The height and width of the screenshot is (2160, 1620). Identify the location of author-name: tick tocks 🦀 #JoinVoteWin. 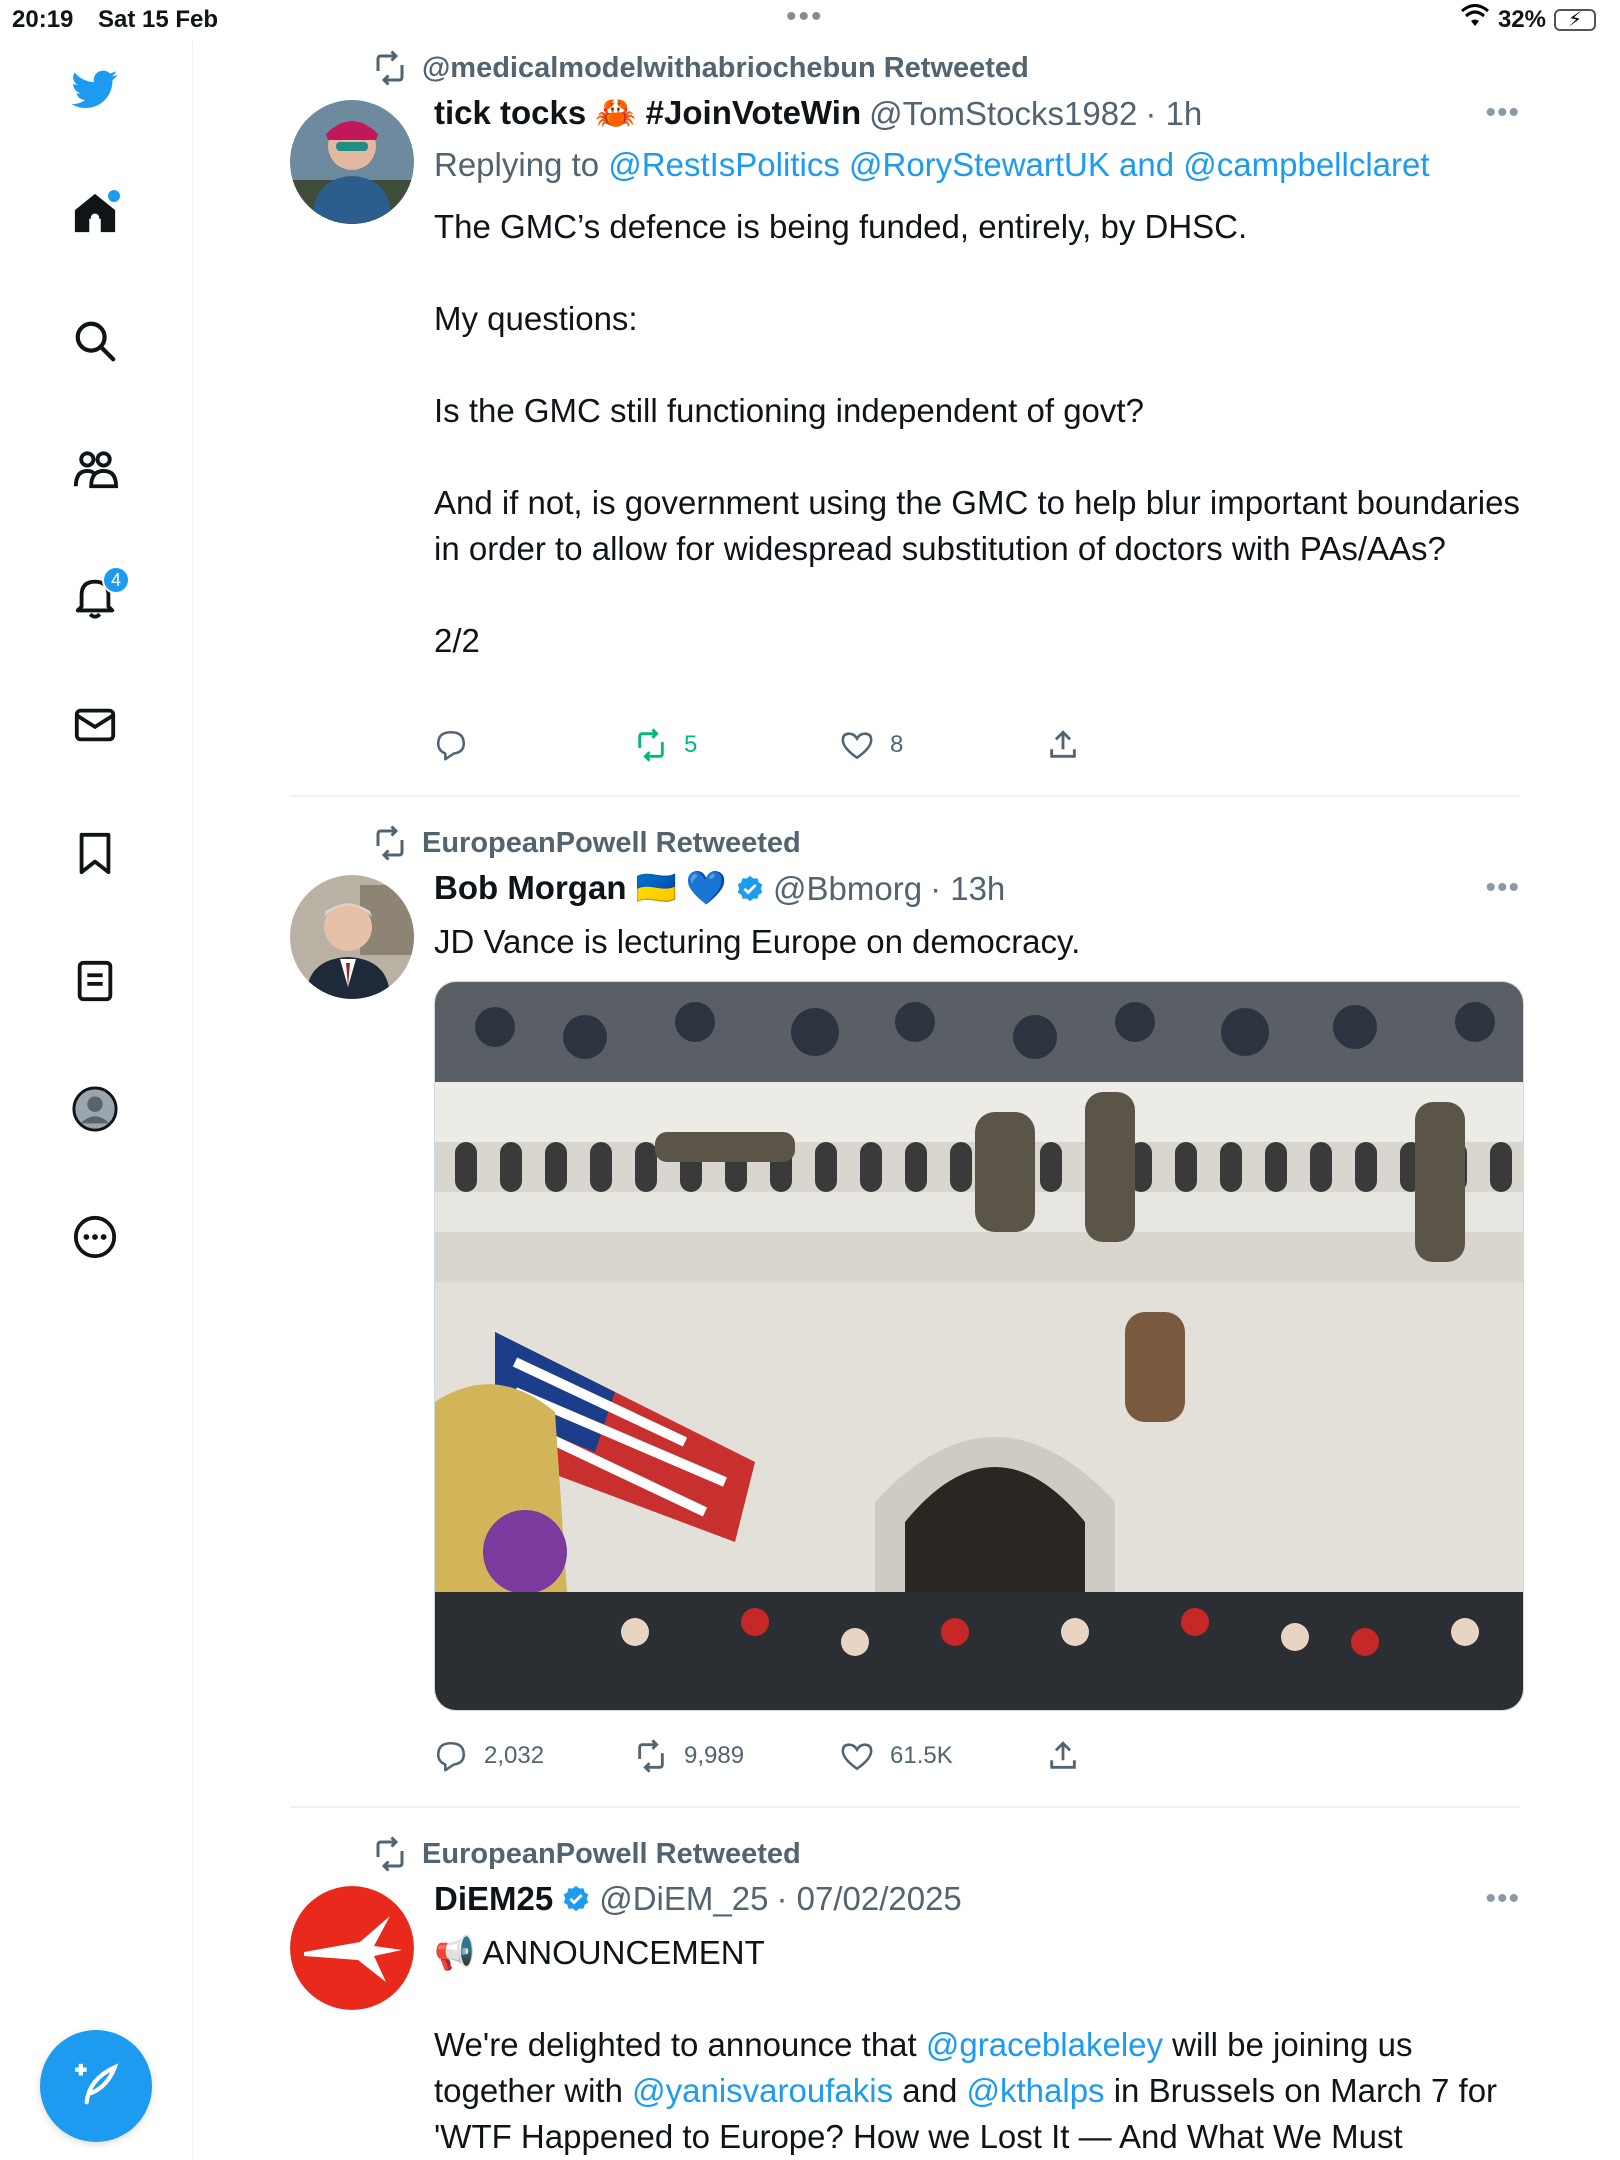
(647, 113).